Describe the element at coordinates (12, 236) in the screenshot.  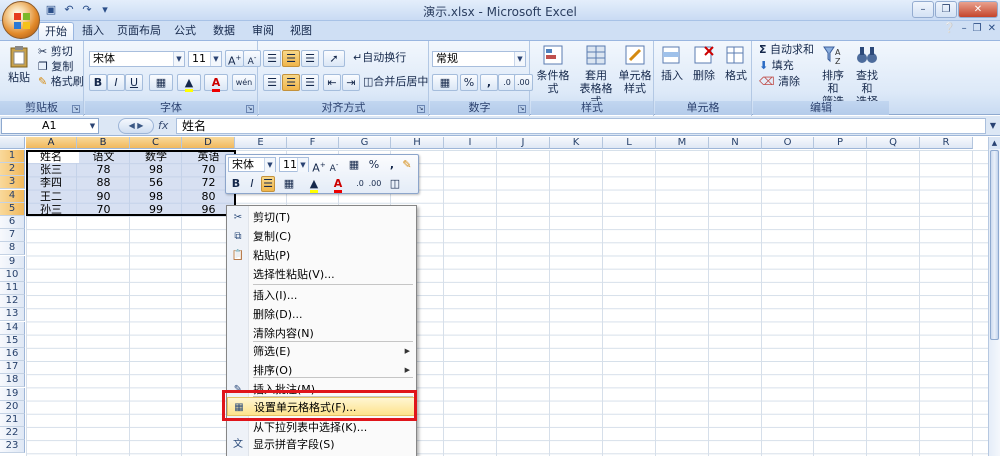
I see `row-header-7: 7` at that location.